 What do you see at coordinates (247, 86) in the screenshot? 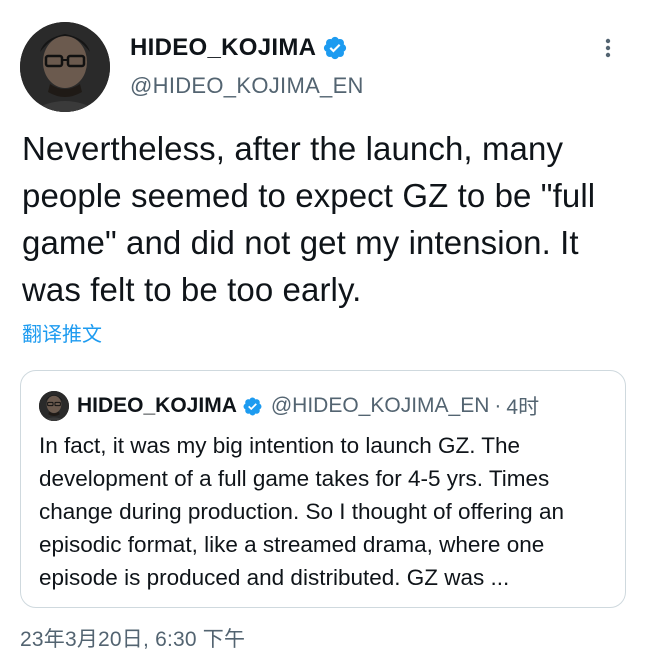
I see `author-handle: @HIDEO_KOJIMA_EN` at bounding box center [247, 86].